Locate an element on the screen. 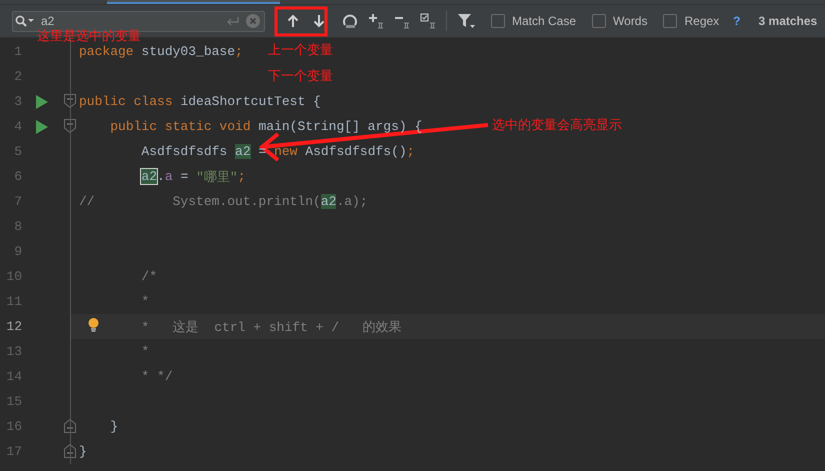 Image resolution: width=825 pixels, height=471 pixels. line-number: 1 is located at coordinates (18, 51).